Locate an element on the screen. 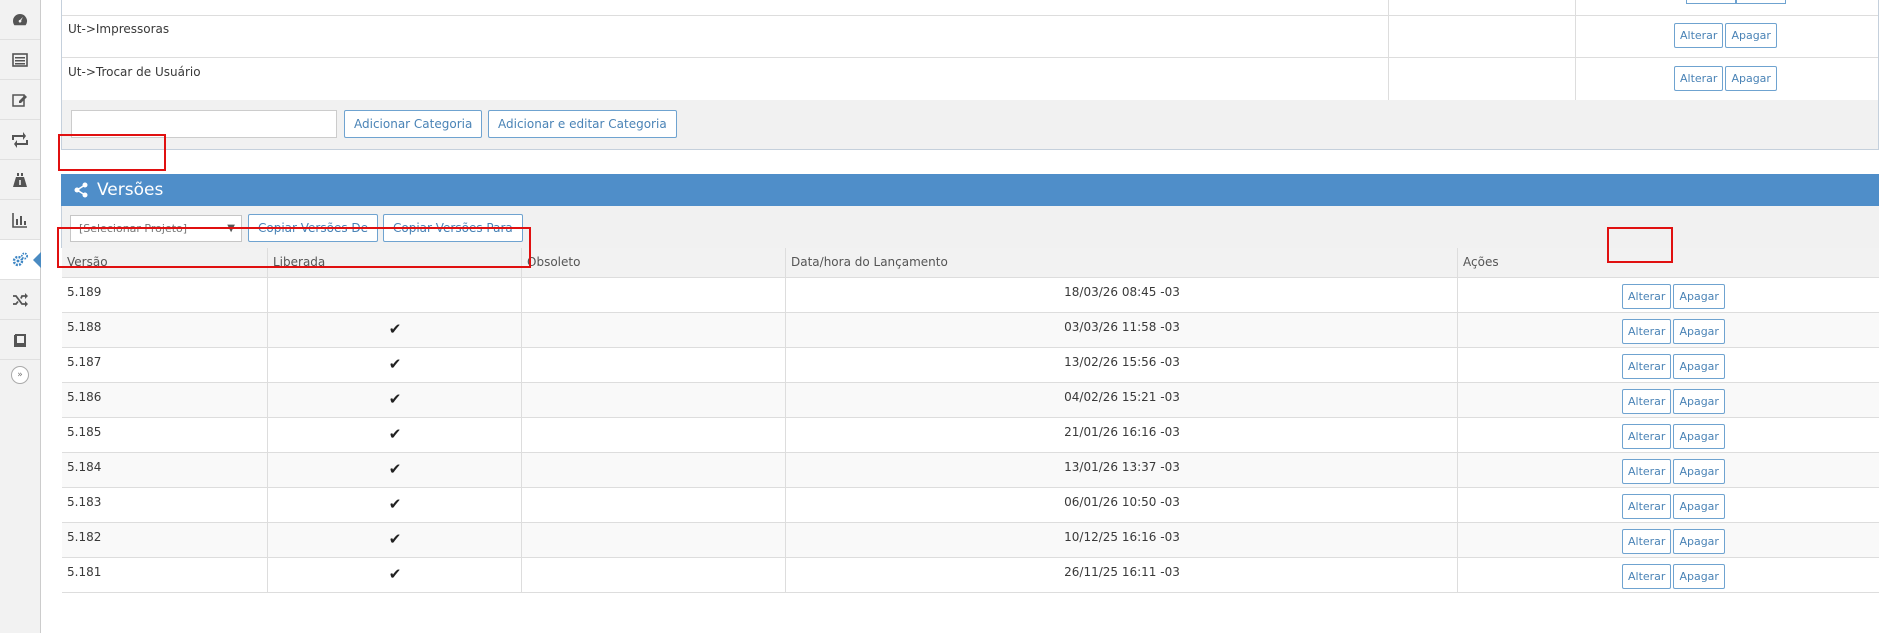 The image size is (1902, 633). release-datetime: 21/01/26 16:16 -03 is located at coordinates (1122, 432).